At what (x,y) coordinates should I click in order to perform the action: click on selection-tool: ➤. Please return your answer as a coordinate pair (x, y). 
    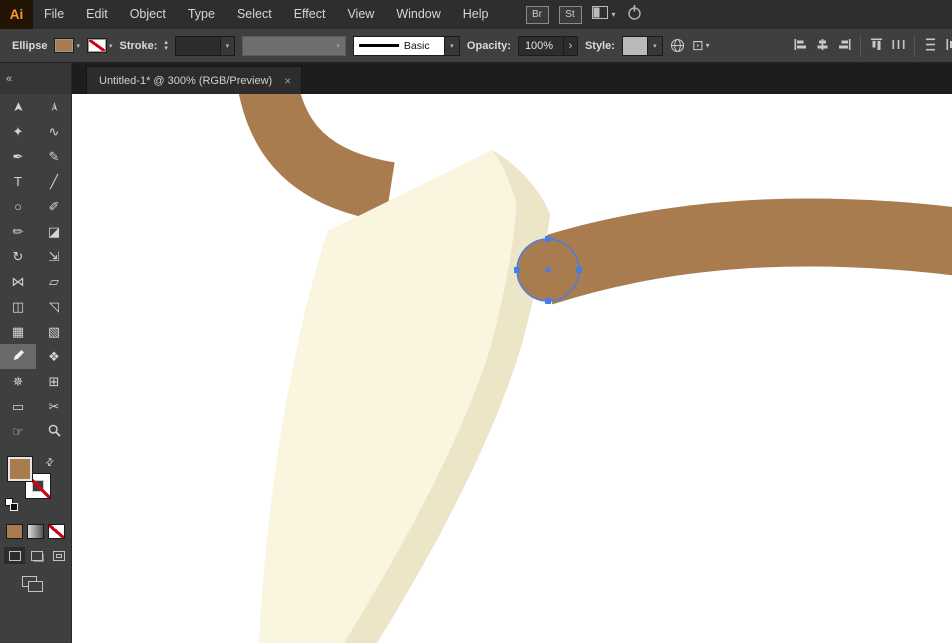
    Looking at the image, I should click on (18, 106).